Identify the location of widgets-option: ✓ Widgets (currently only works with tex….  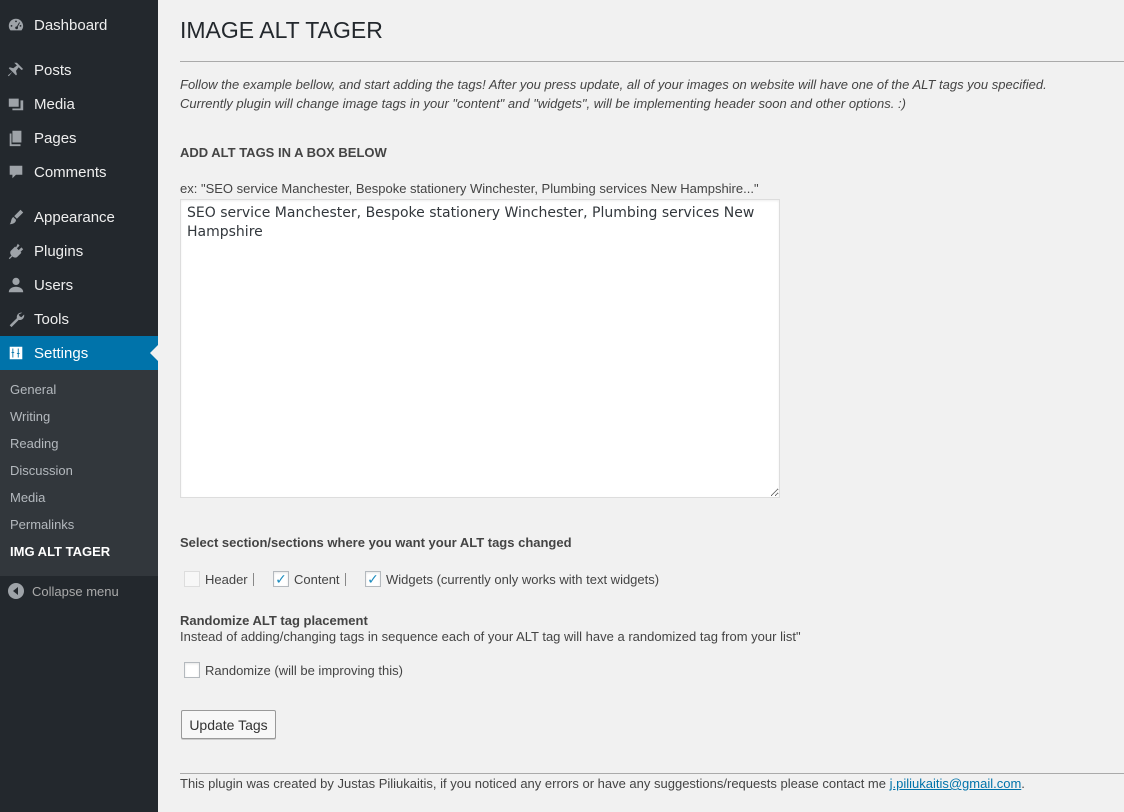
(512, 579).